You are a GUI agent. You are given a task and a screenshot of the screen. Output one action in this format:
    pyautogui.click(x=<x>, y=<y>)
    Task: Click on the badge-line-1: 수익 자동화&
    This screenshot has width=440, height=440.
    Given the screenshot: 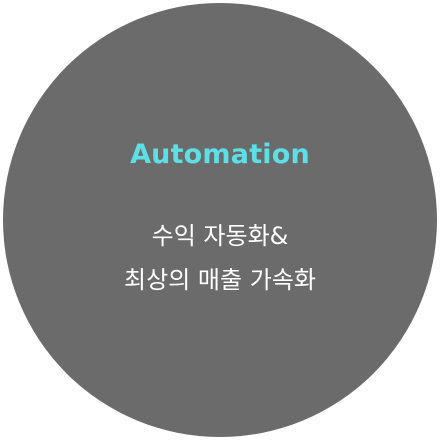 What is the action you would take?
    pyautogui.click(x=220, y=236)
    